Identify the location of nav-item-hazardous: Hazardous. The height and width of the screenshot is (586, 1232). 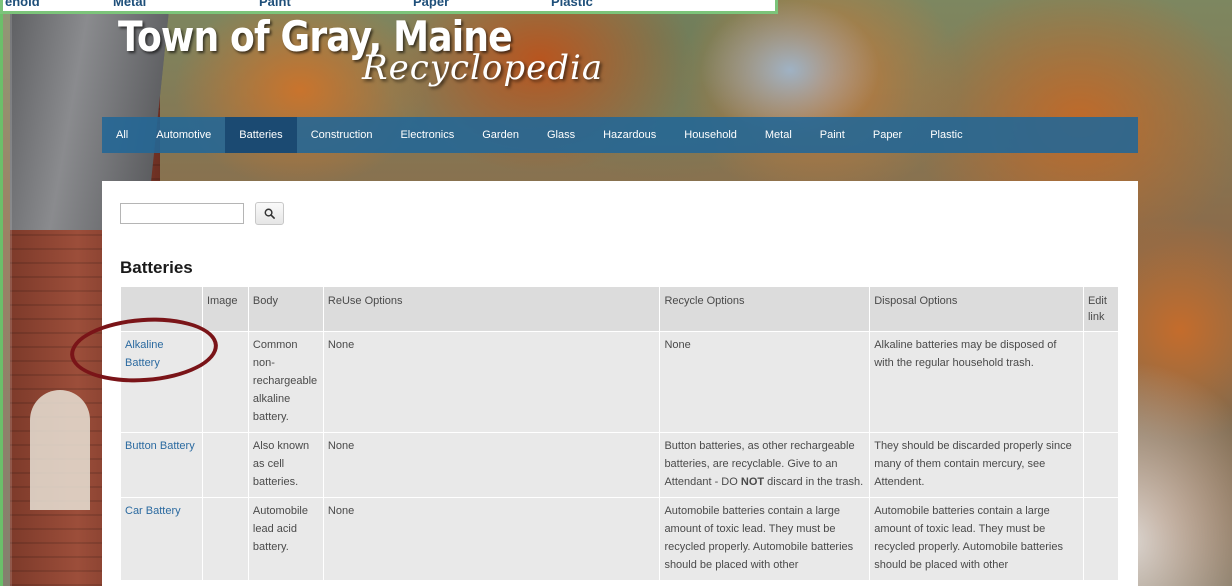
(629, 135).